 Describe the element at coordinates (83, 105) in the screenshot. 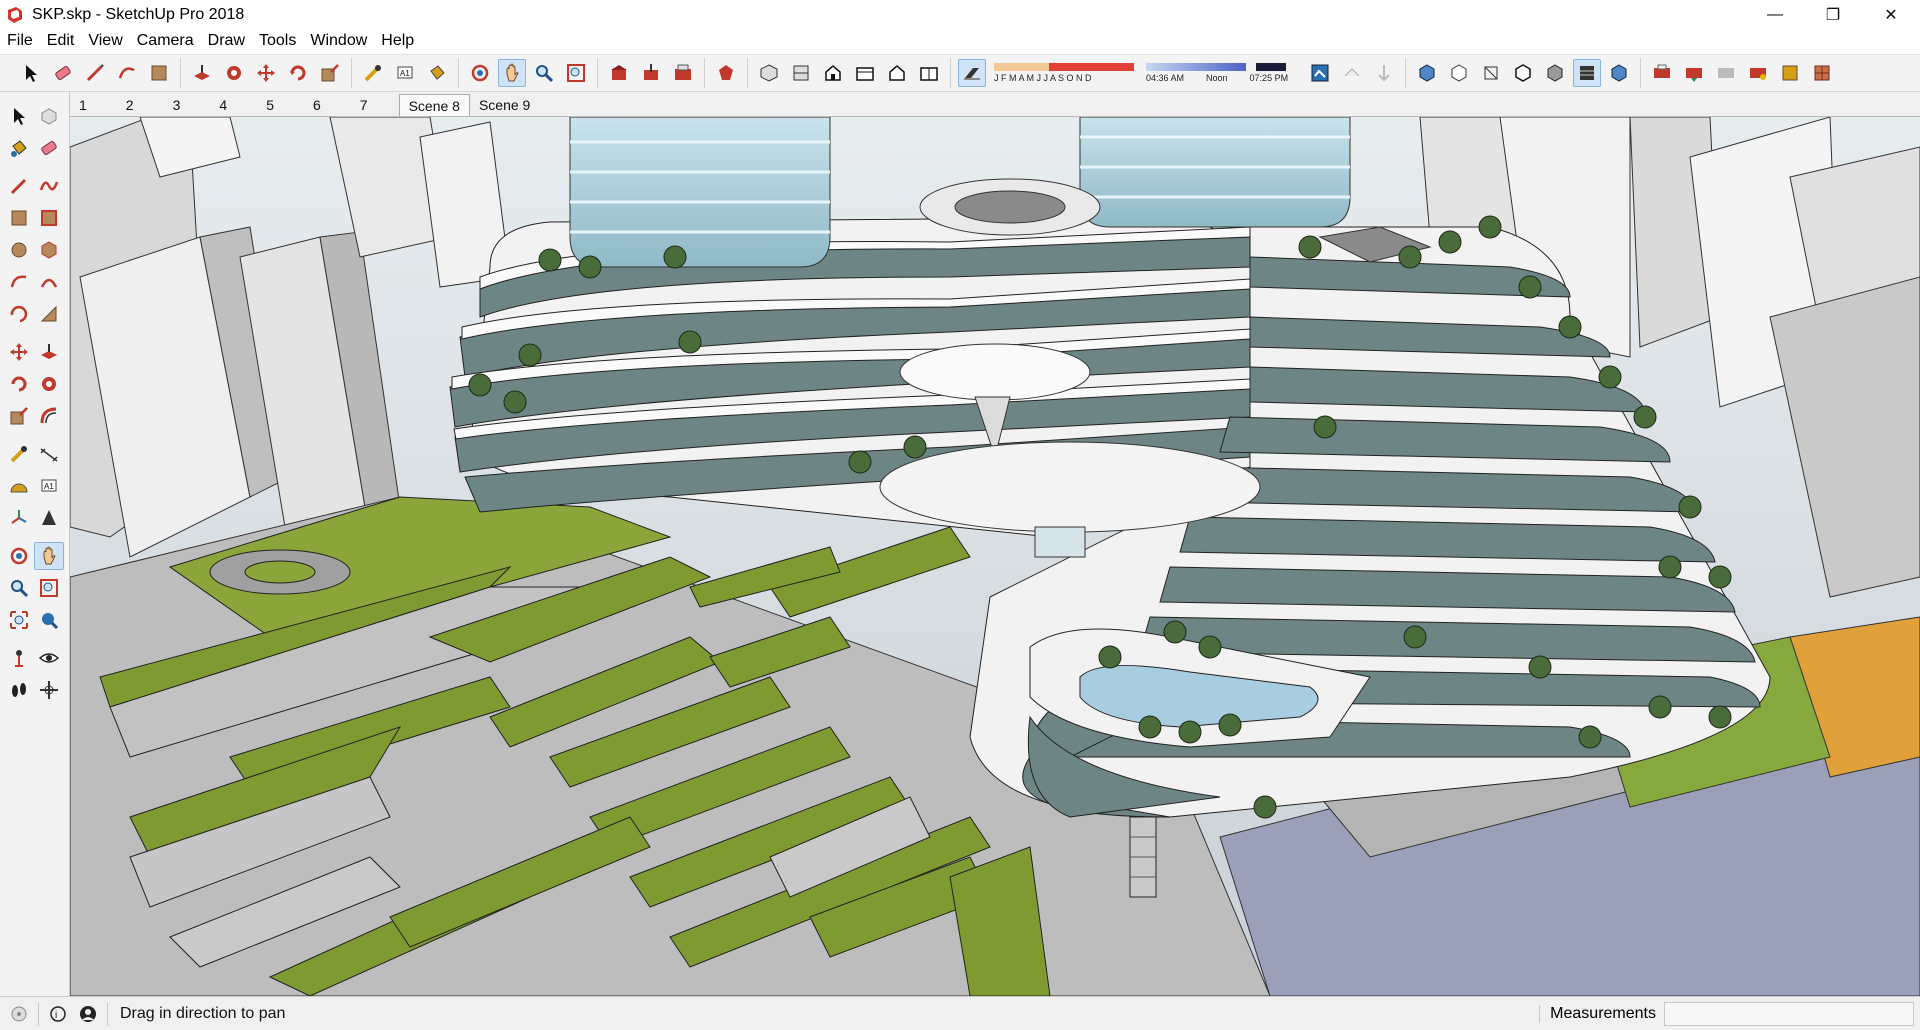

I see `scene-tab-1: 1` at that location.